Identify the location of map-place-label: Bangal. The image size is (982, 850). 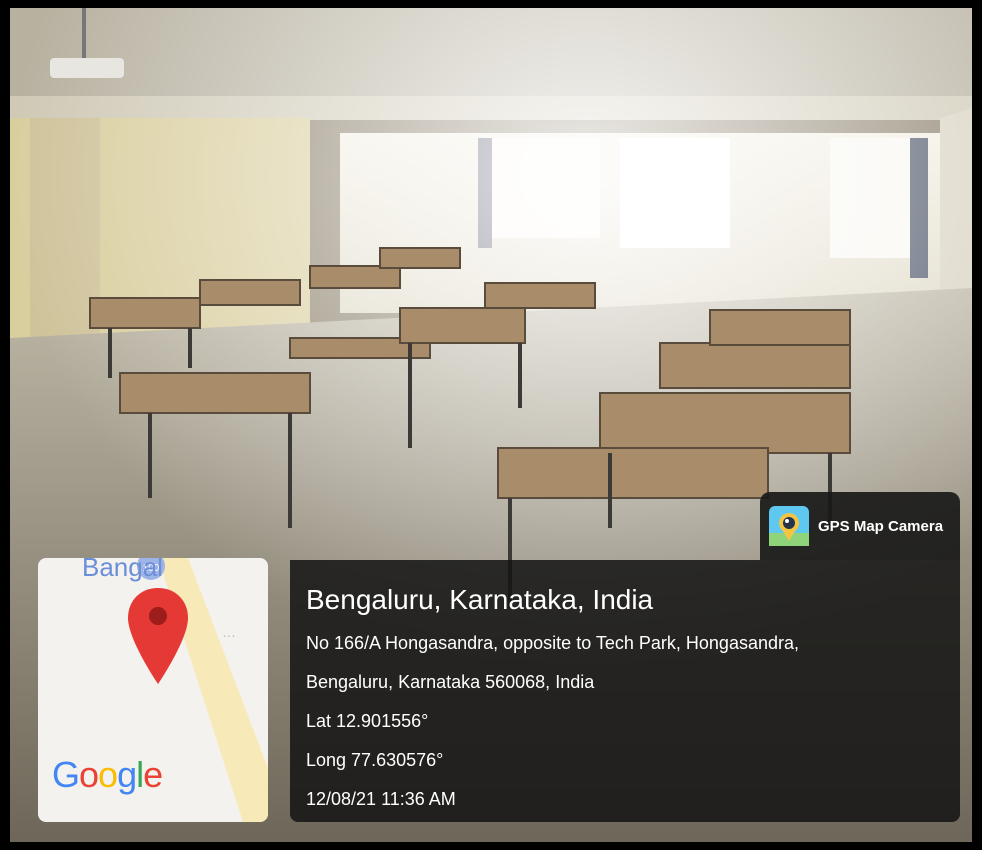
(122, 570).